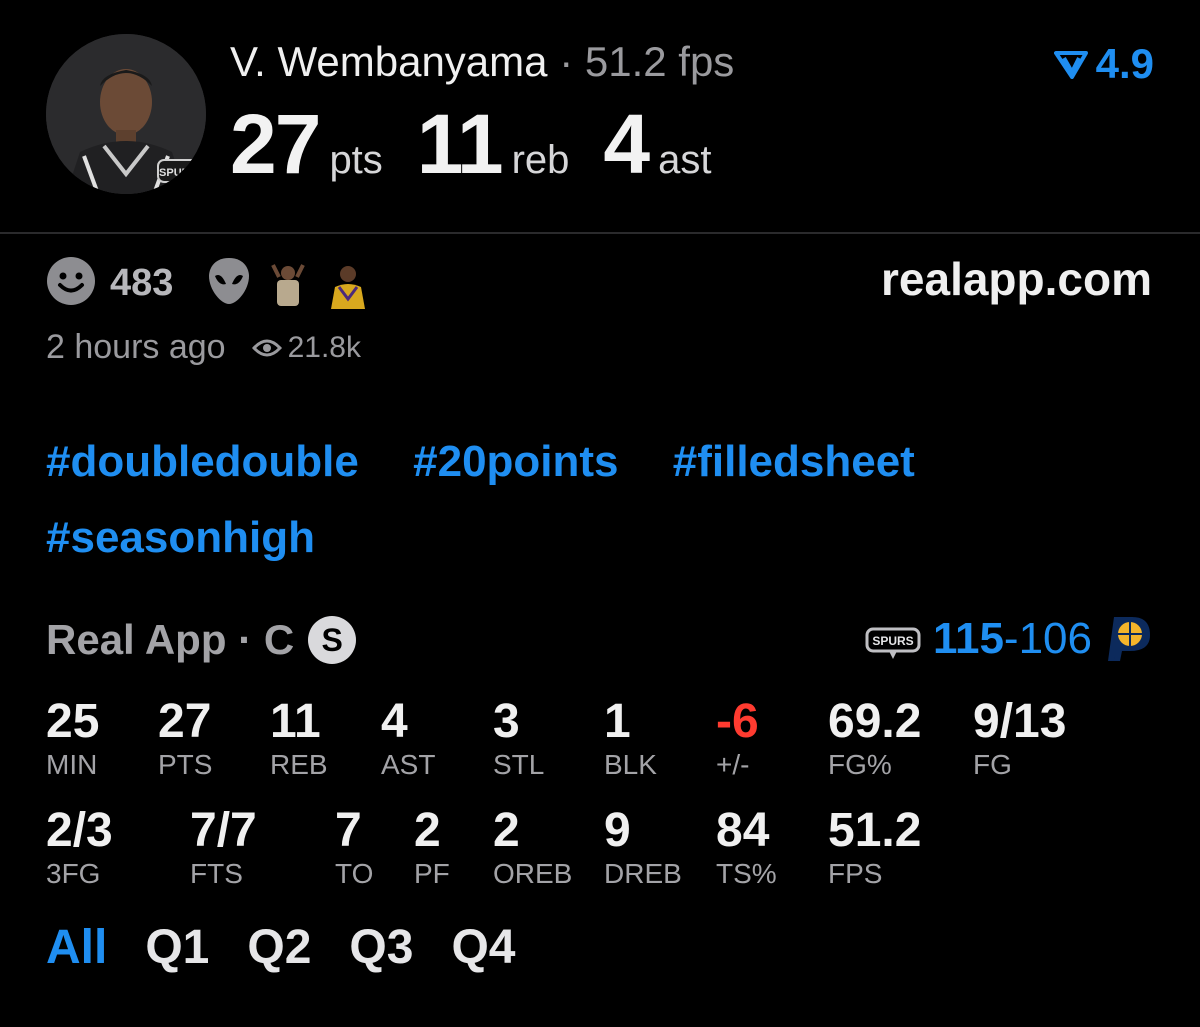  I want to click on stat-label: +/-, so click(733, 764).